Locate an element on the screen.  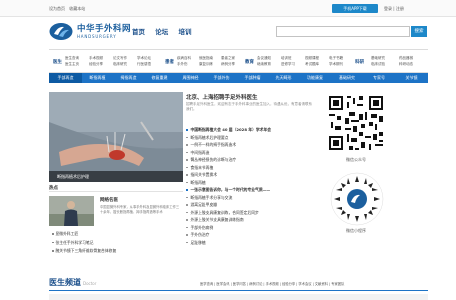
list-item: 一张示意图告诉你，与一个时代的专业气质—— is located at coordinates (228, 190).